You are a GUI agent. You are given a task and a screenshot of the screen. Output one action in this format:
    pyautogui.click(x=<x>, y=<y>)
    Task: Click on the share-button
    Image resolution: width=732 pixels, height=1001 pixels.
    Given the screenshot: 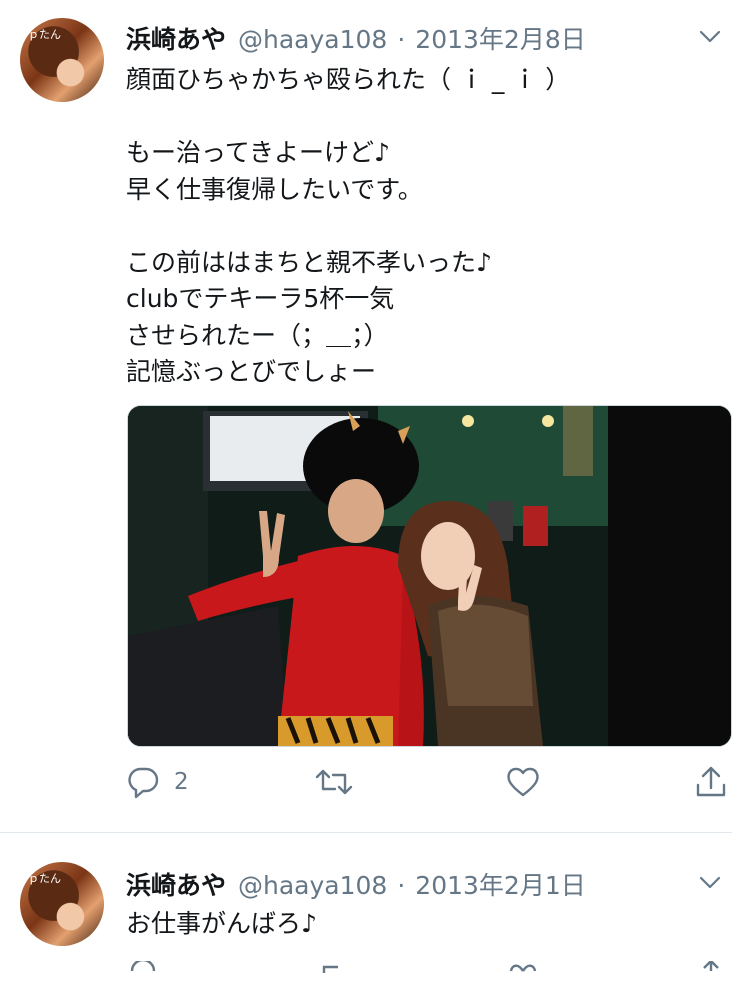 What is the action you would take?
    pyautogui.click(x=711, y=782)
    